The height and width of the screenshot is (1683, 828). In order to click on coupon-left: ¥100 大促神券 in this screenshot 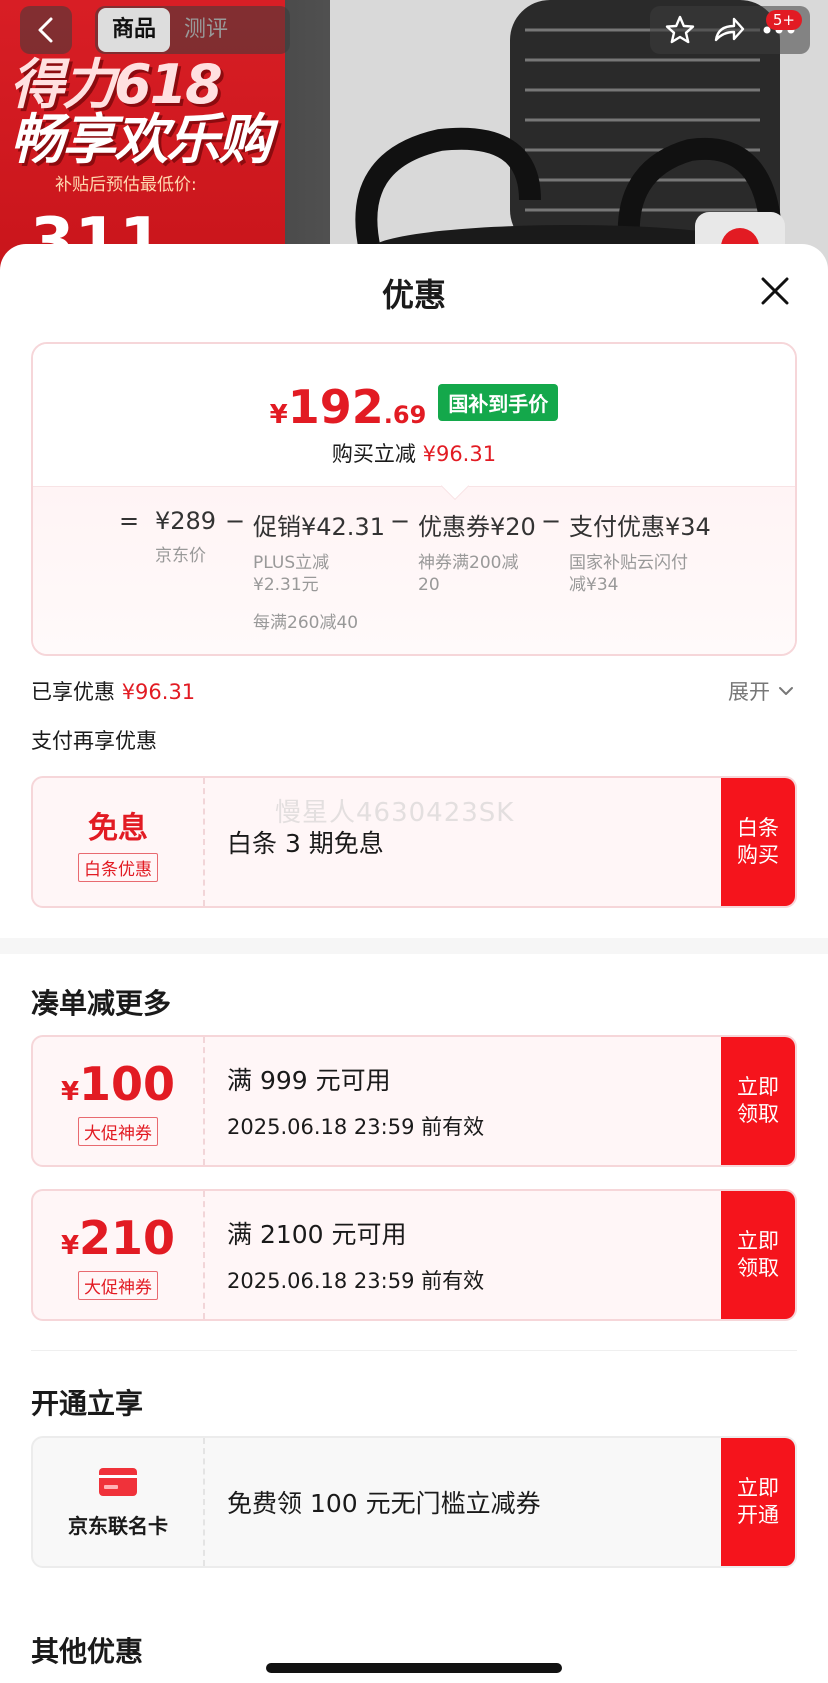, I will do `click(119, 1101)`.